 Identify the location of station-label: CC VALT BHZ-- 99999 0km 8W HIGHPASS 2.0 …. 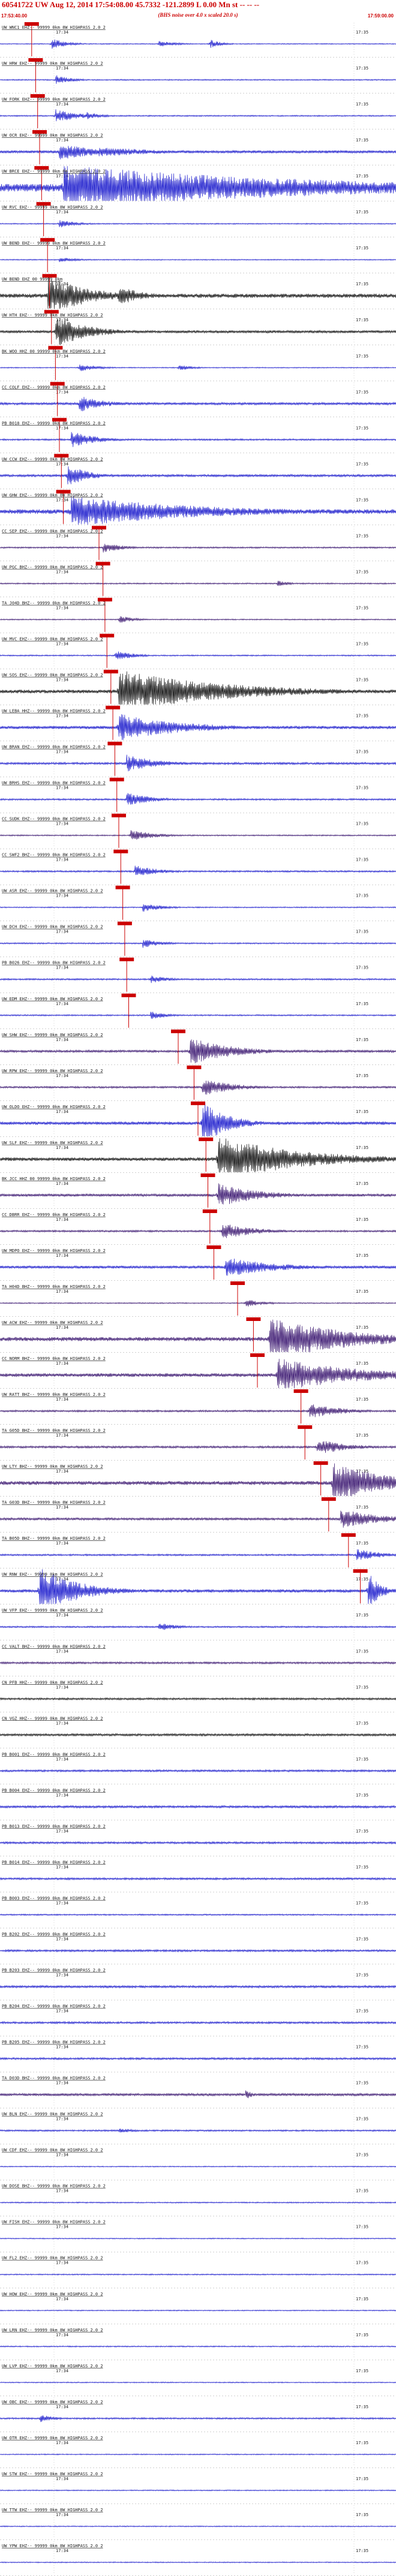
(54, 1646).